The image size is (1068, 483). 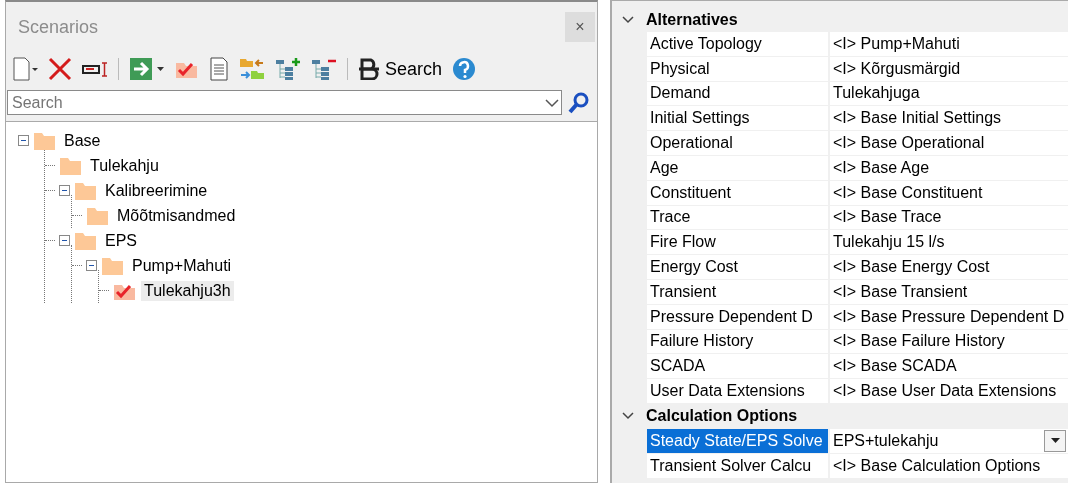 I want to click on property-name: SCADA, so click(x=737, y=366).